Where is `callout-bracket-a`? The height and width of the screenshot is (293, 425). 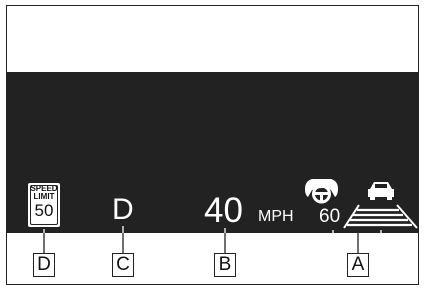 callout-bracket-a is located at coordinates (357, 233).